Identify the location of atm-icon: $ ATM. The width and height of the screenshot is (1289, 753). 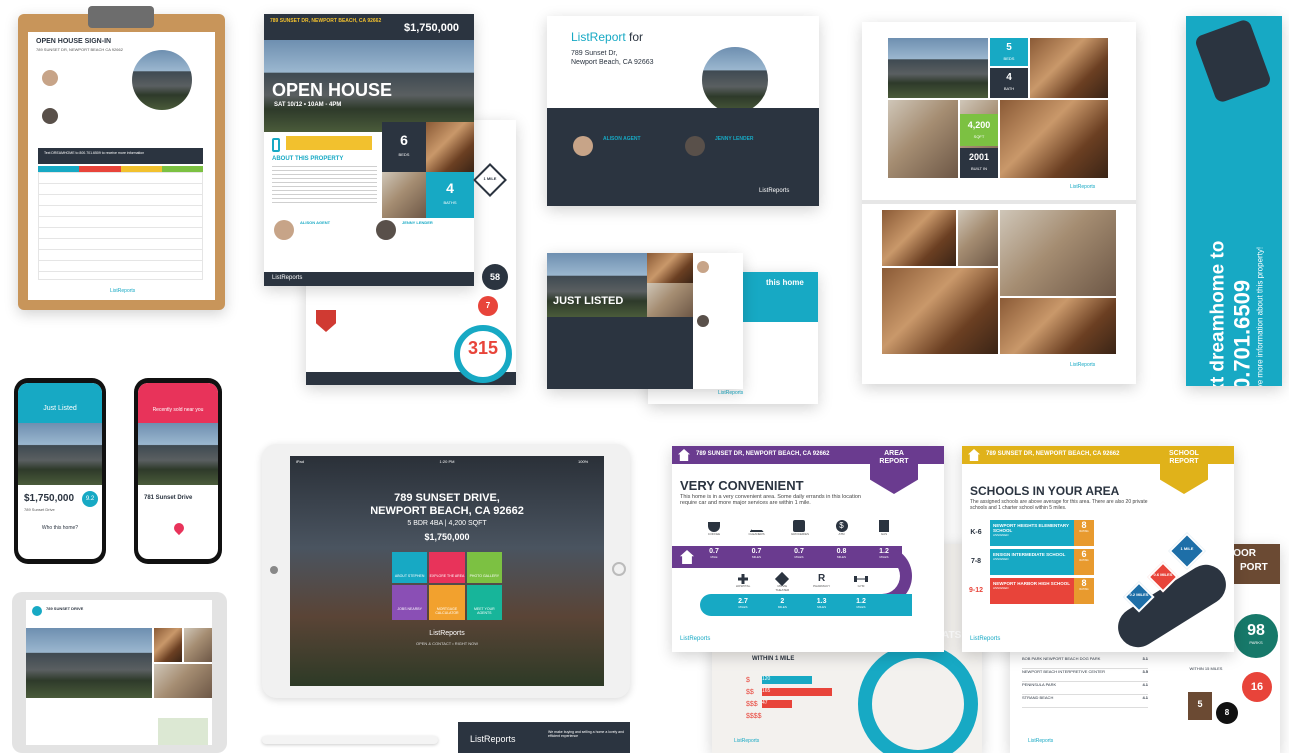
(842, 532).